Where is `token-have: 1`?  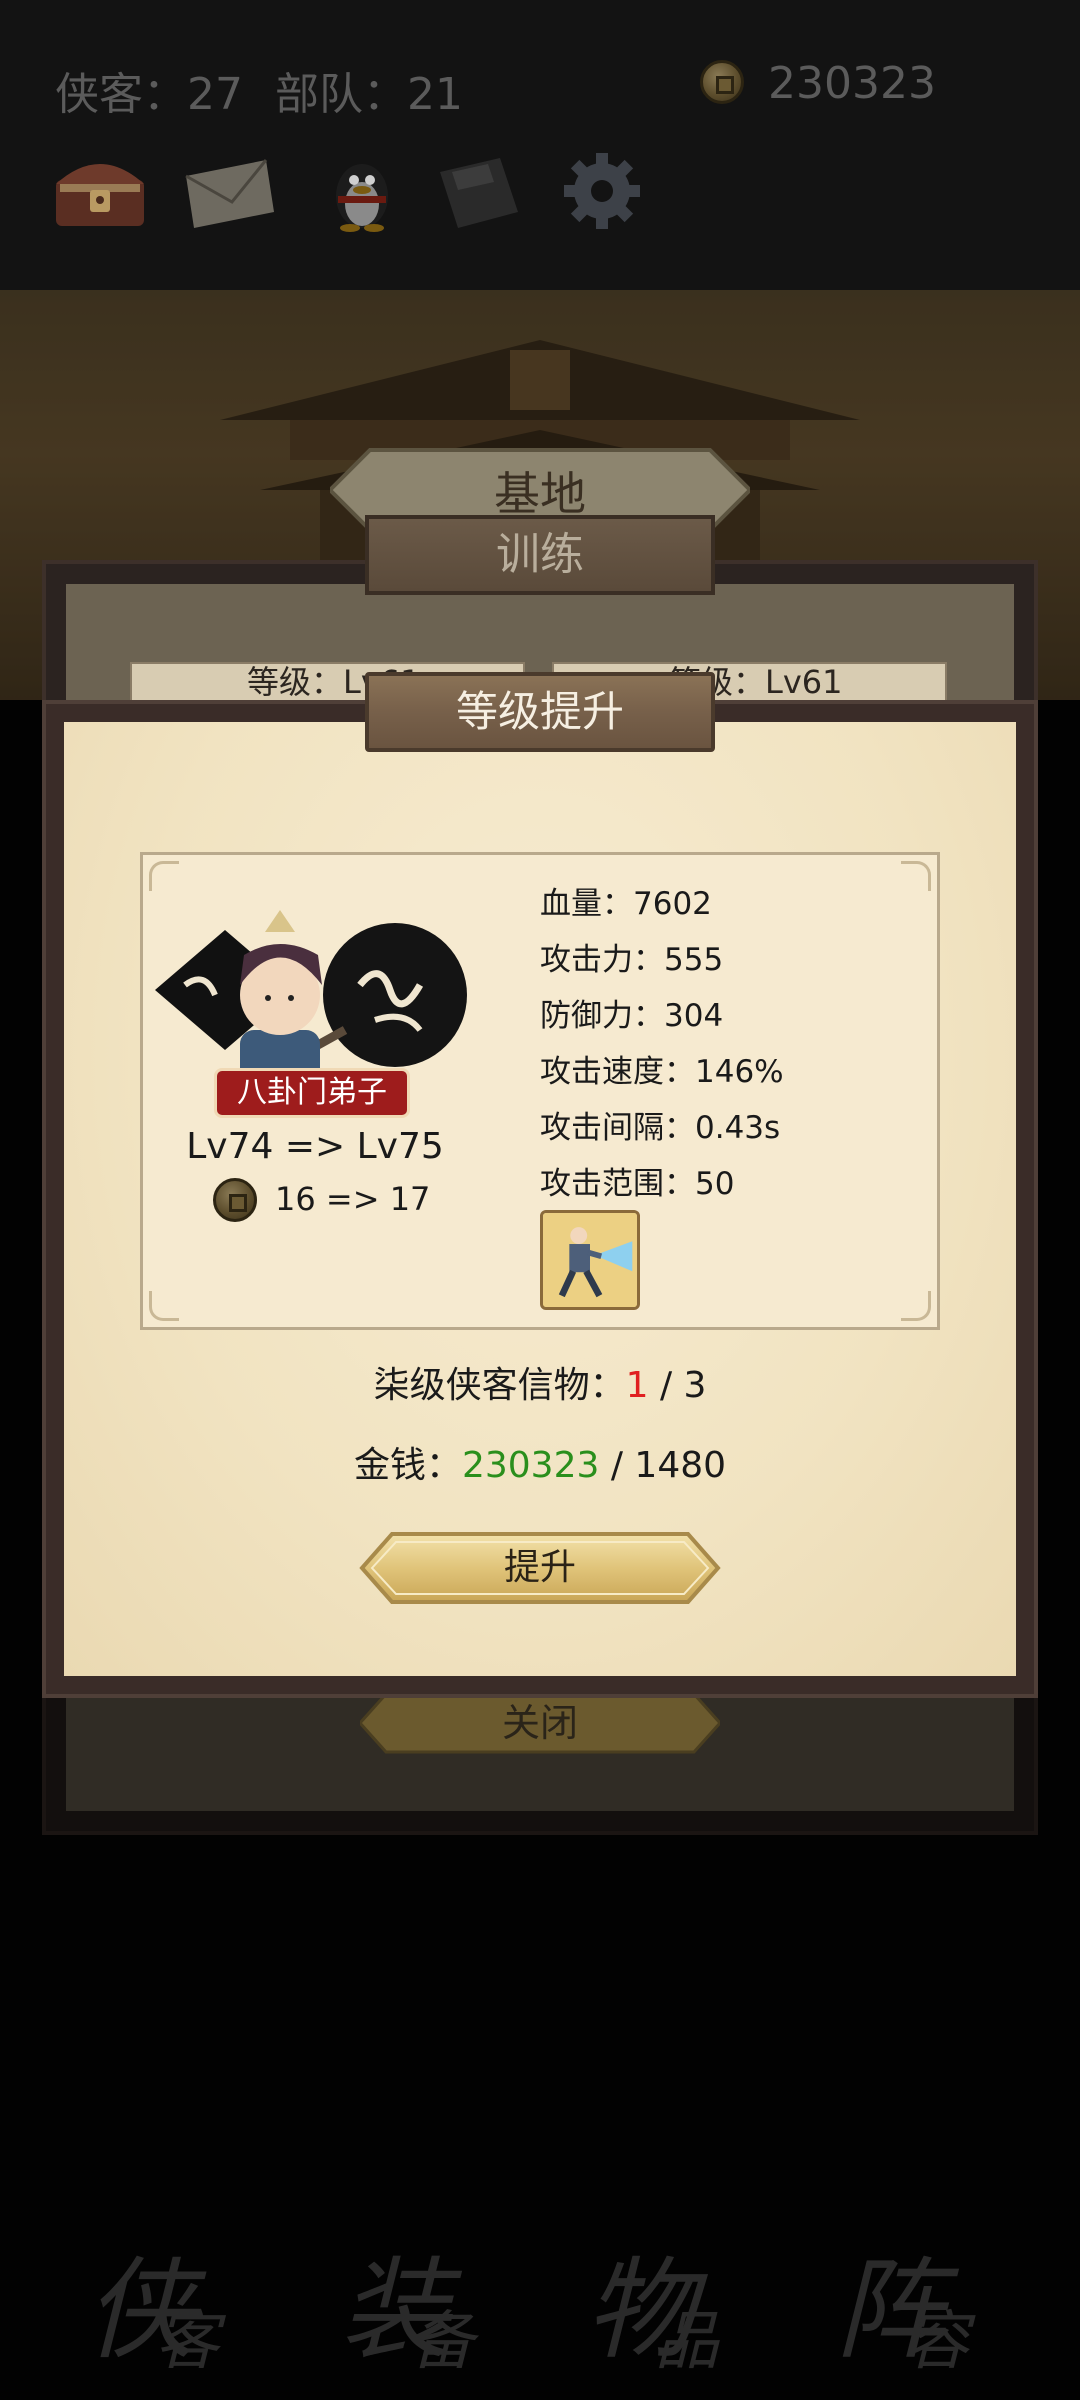
token-have: 1 is located at coordinates (637, 1385).